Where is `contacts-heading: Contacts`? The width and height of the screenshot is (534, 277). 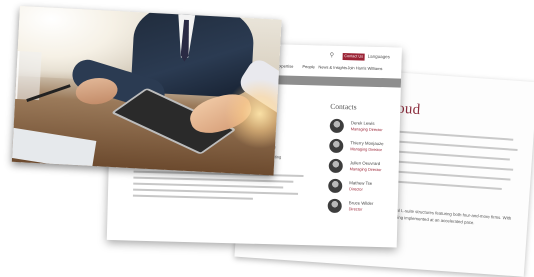
contacts-heading: Contacts is located at coordinates (343, 106).